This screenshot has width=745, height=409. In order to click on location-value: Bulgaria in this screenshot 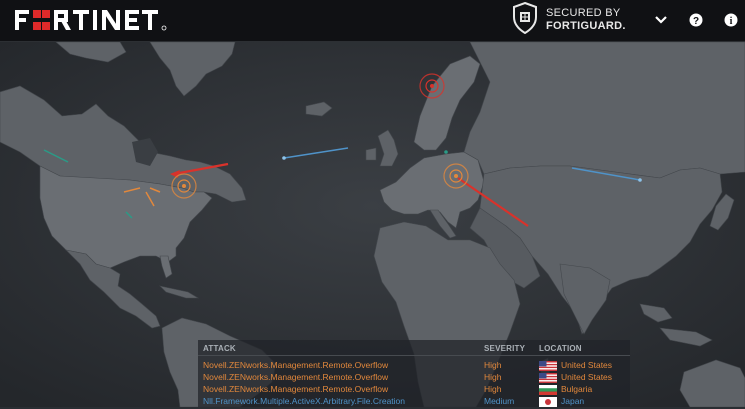, I will do `click(577, 389)`.